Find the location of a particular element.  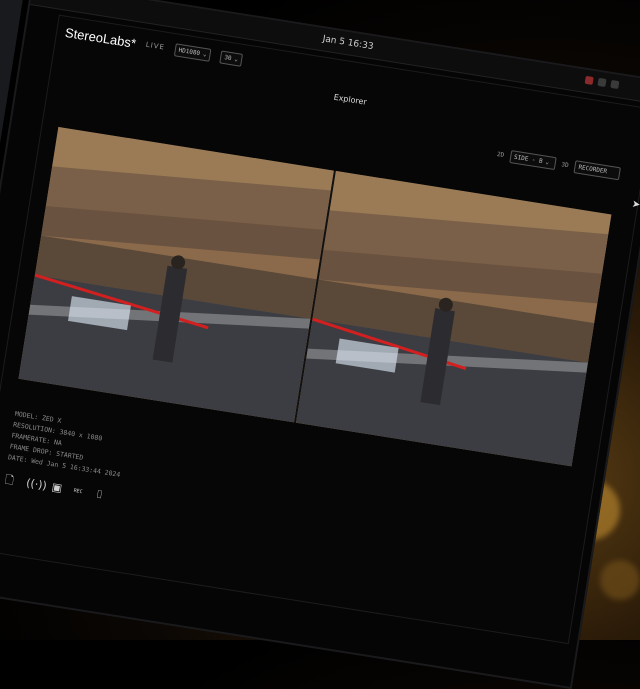

tray is located at coordinates (612, 85).